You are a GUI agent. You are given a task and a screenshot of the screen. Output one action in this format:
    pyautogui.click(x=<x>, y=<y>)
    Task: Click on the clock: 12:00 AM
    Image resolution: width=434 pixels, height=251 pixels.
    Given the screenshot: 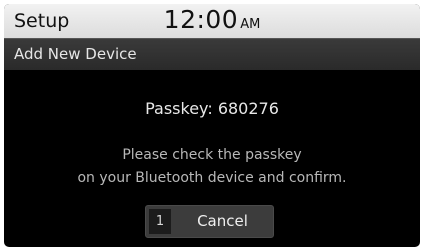 What is the action you would take?
    pyautogui.click(x=212, y=22)
    